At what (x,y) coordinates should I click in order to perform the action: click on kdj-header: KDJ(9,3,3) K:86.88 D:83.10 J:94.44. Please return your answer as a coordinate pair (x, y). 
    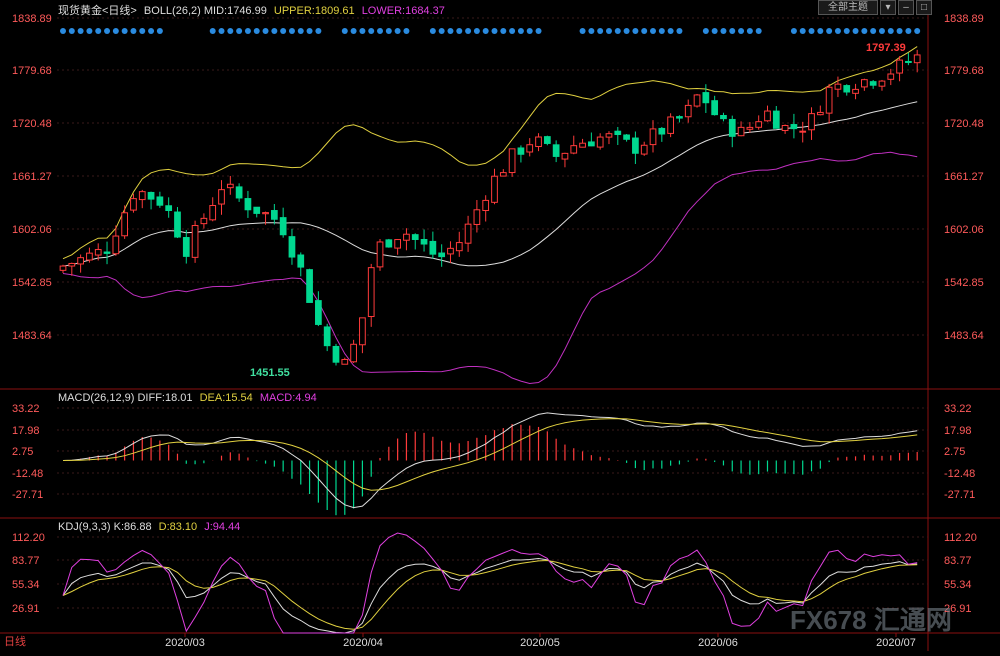
    Looking at the image, I should click on (149, 527).